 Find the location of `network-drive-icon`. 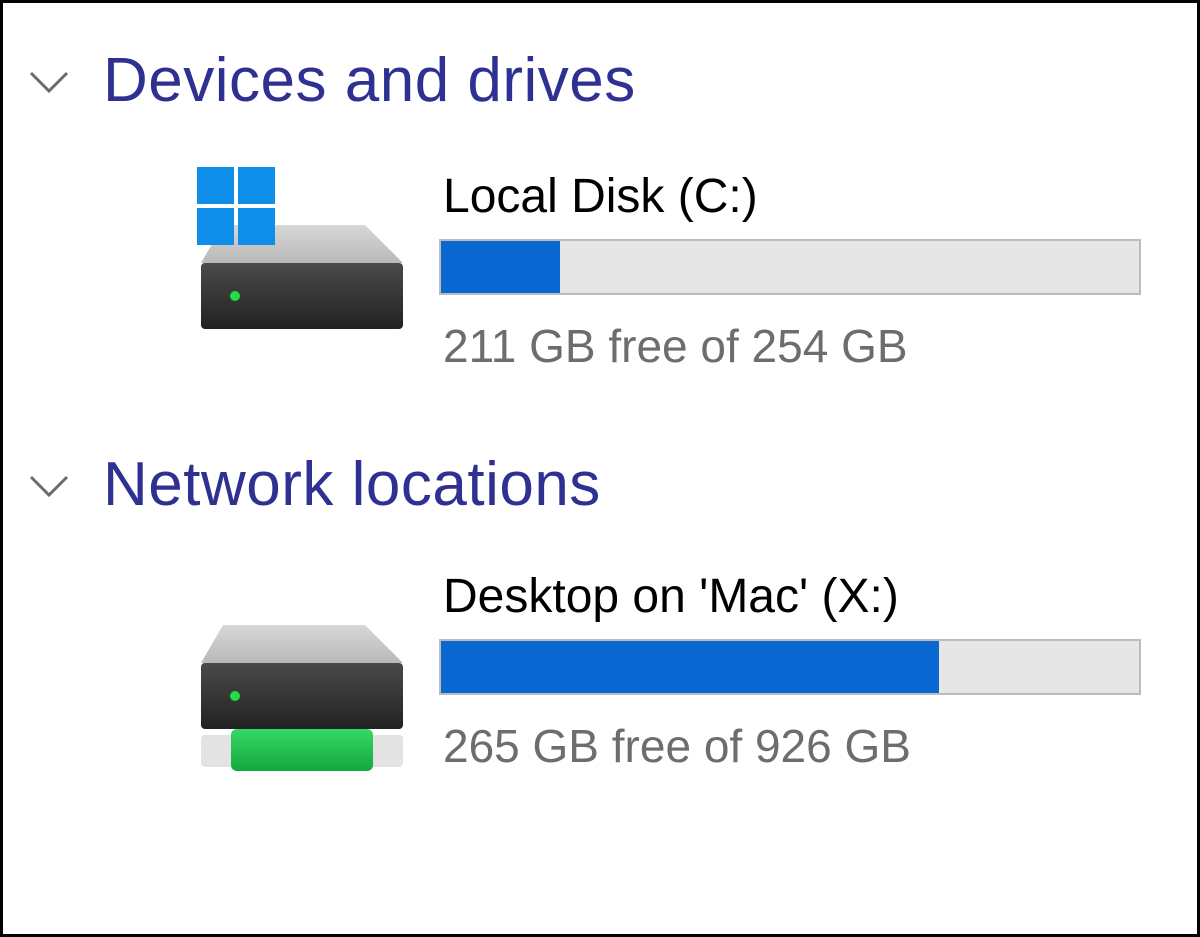

network-drive-icon is located at coordinates (300, 675).